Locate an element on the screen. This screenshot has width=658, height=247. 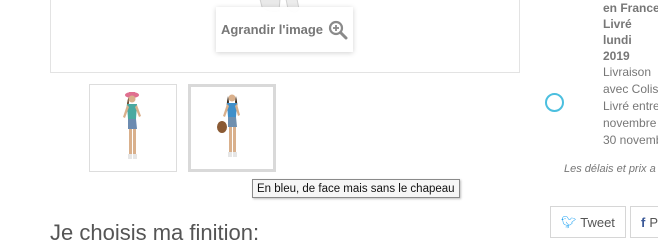
enlarge-image-button: Agrandir l'image is located at coordinates (284, 29).